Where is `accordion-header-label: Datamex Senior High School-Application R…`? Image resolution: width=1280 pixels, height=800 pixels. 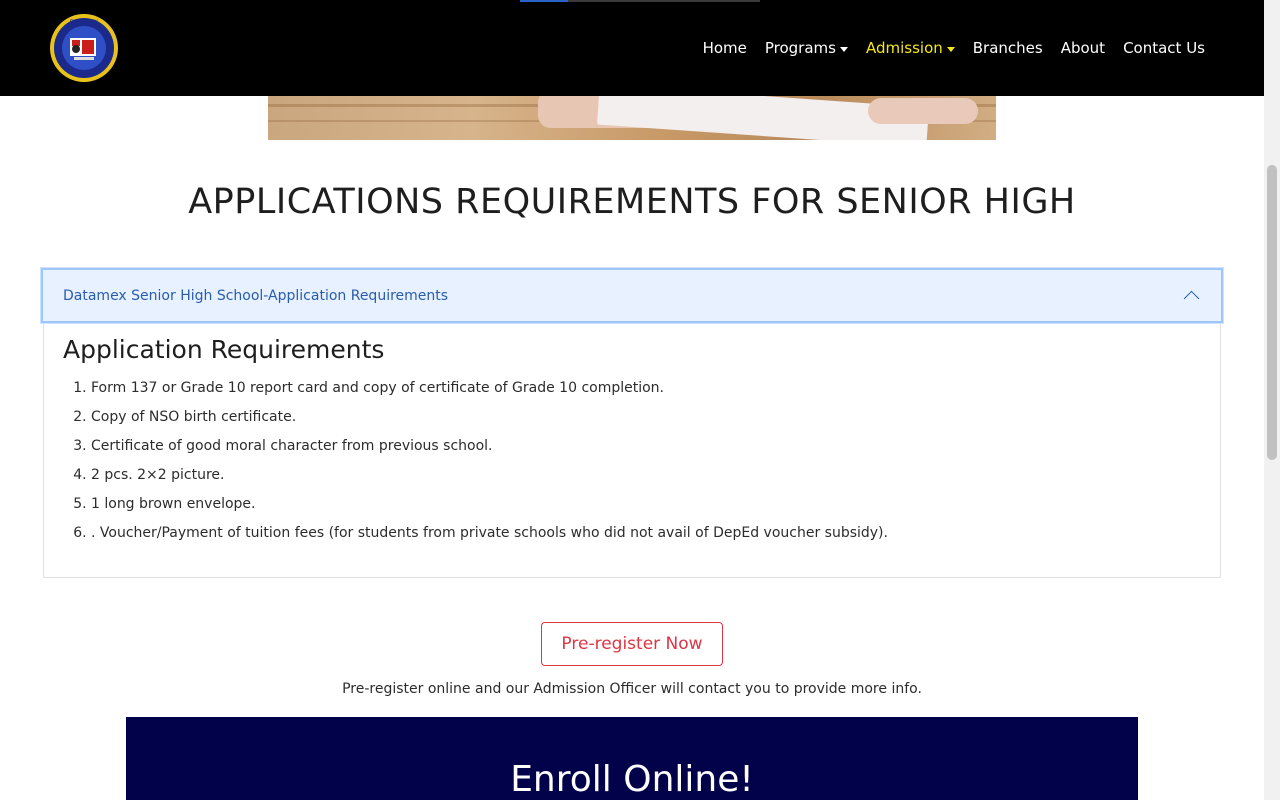
accordion-header-label: Datamex Senior High School-Application R… is located at coordinates (256, 295).